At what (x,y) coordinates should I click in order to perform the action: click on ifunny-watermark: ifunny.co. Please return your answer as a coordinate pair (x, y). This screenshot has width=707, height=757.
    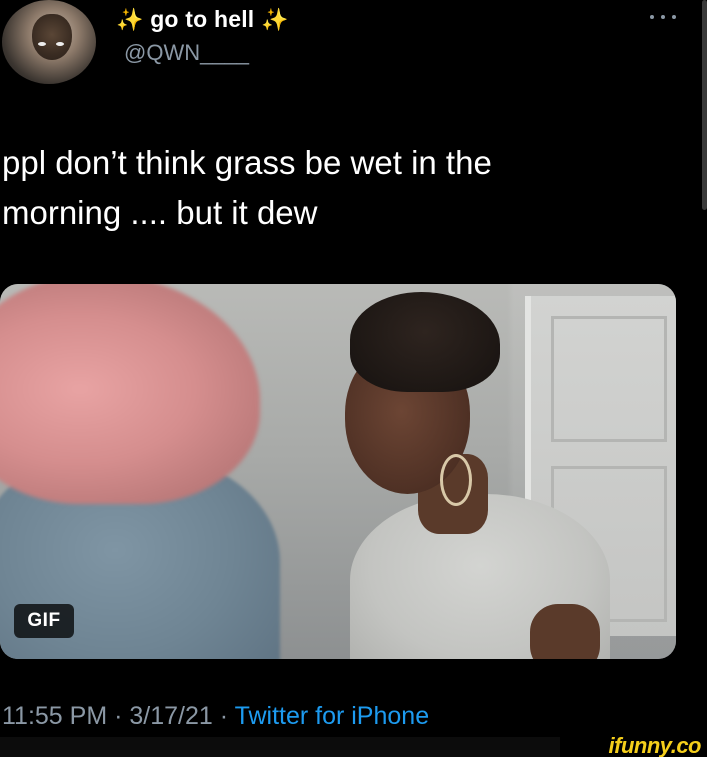
    Looking at the image, I should click on (655, 745).